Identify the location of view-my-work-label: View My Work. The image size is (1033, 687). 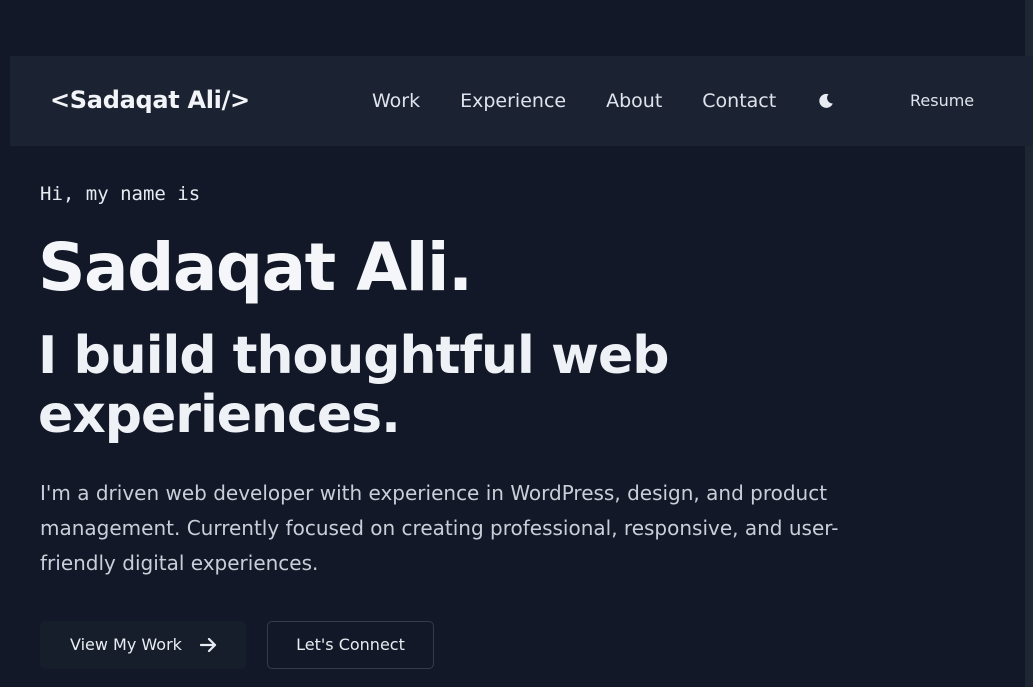
(126, 644).